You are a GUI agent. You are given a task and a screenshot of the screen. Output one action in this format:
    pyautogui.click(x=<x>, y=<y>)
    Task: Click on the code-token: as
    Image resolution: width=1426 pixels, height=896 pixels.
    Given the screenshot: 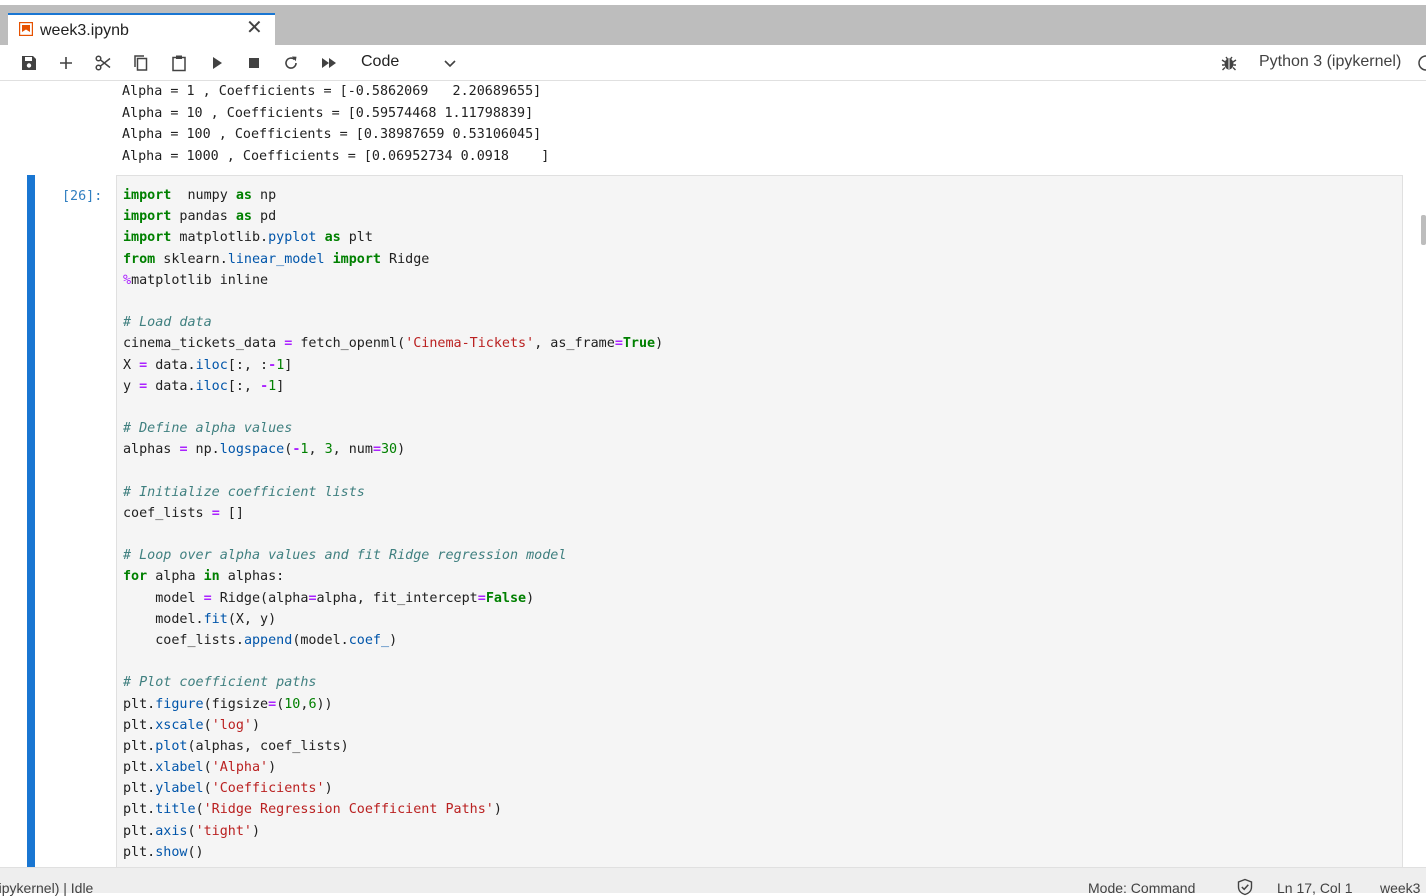 What is the action you would take?
    pyautogui.click(x=243, y=217)
    